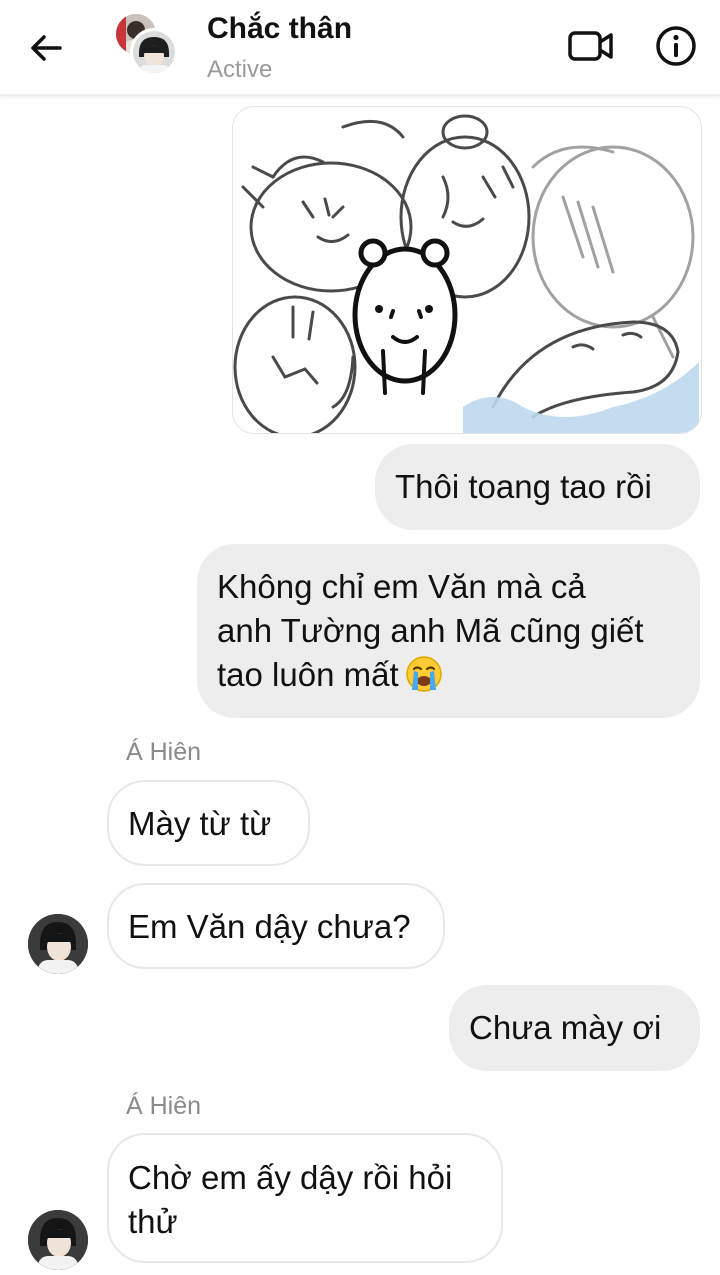  I want to click on message-bubble-outgoing: Chưa mày ơi, so click(574, 1028).